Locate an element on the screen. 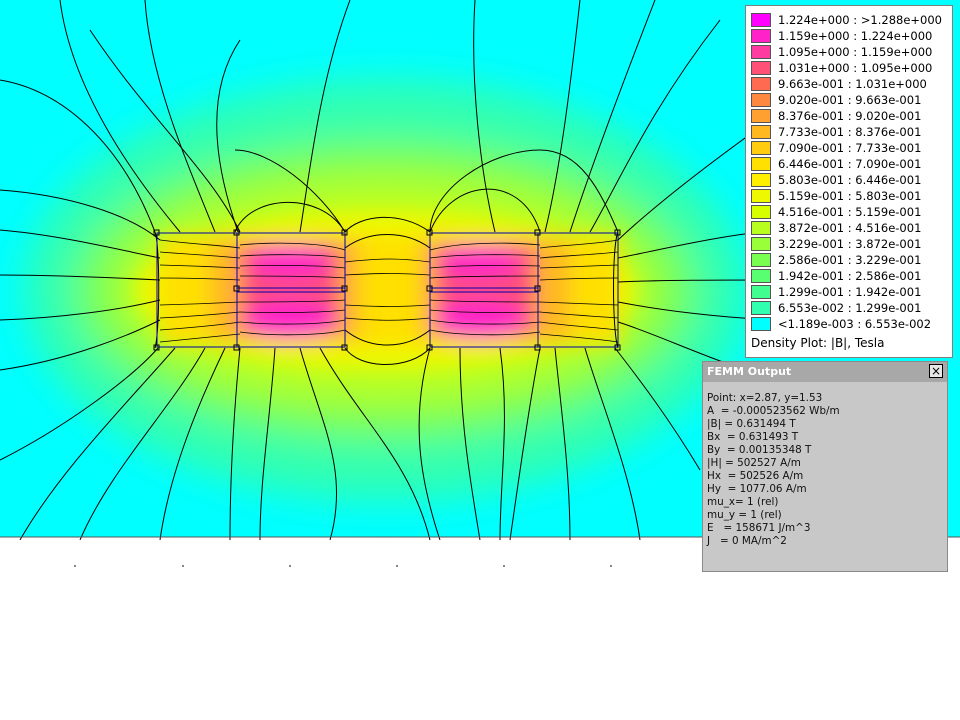 This screenshot has width=960, height=720. femm-output-line: By = 0.00135348 T is located at coordinates (759, 450).